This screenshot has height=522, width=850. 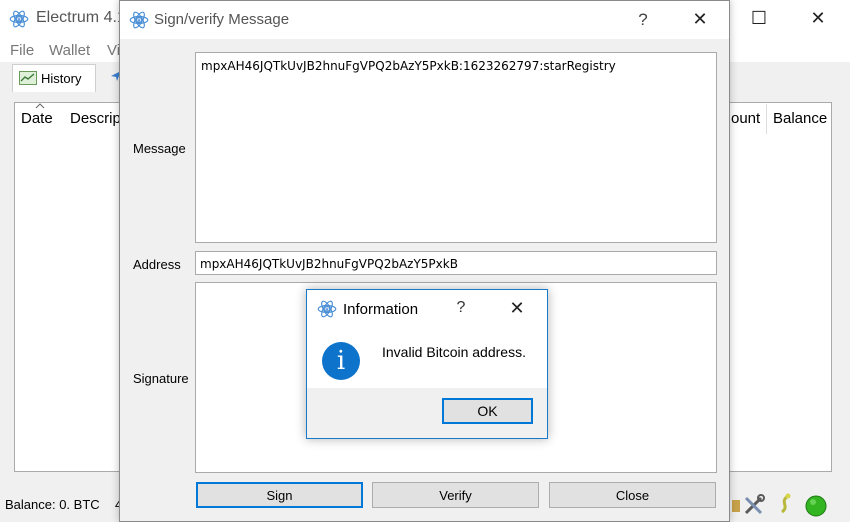 What do you see at coordinates (61, 78) in the screenshot?
I see `tab-history-label: History` at bounding box center [61, 78].